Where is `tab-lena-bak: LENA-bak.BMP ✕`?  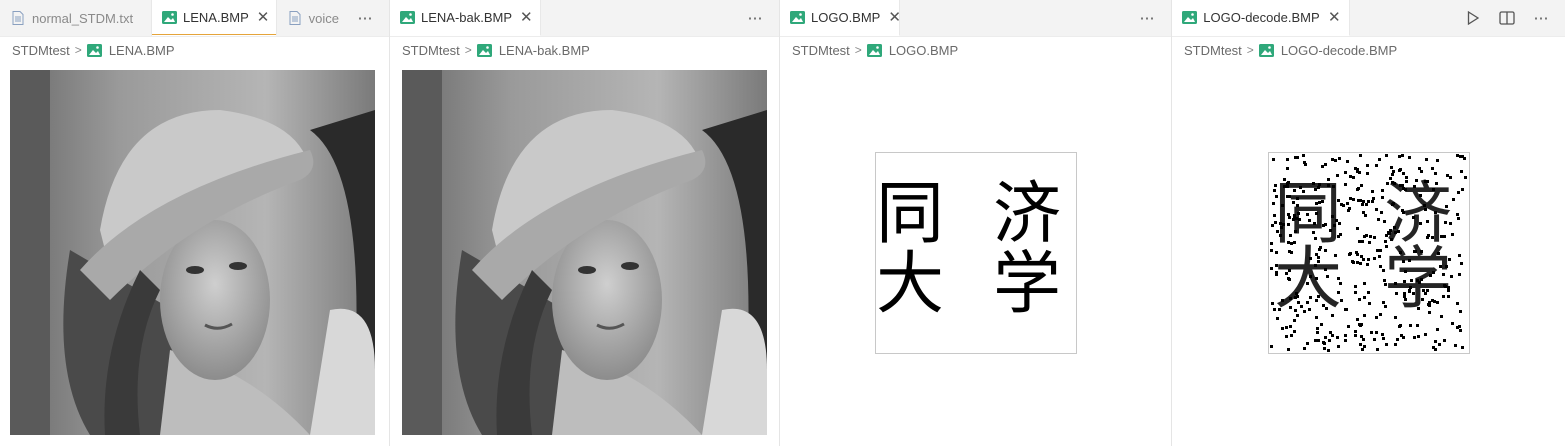 tab-lena-bak: LENA-bak.BMP ✕ is located at coordinates (465, 18).